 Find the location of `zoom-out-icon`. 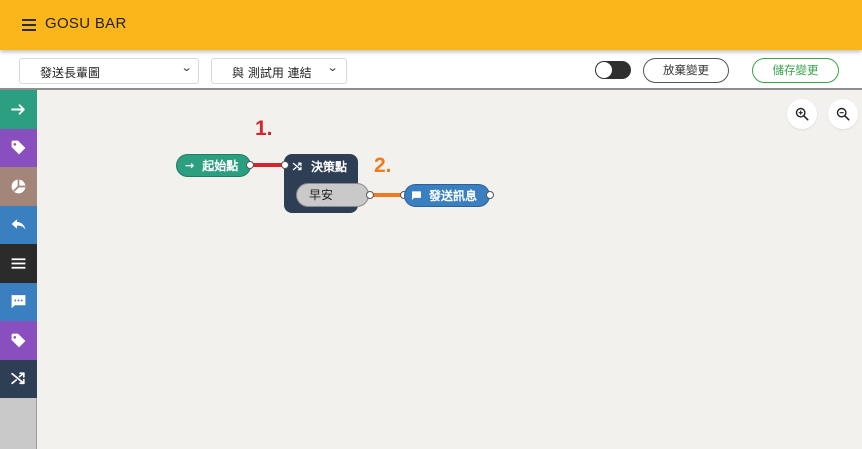

zoom-out-icon is located at coordinates (843, 114).